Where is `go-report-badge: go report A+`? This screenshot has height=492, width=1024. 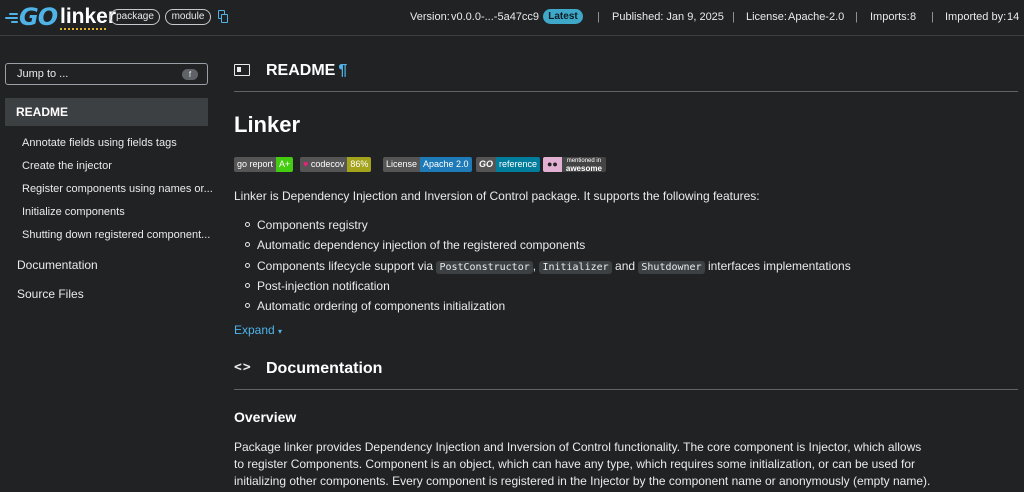
go-report-badge: go report A+ is located at coordinates (264, 164).